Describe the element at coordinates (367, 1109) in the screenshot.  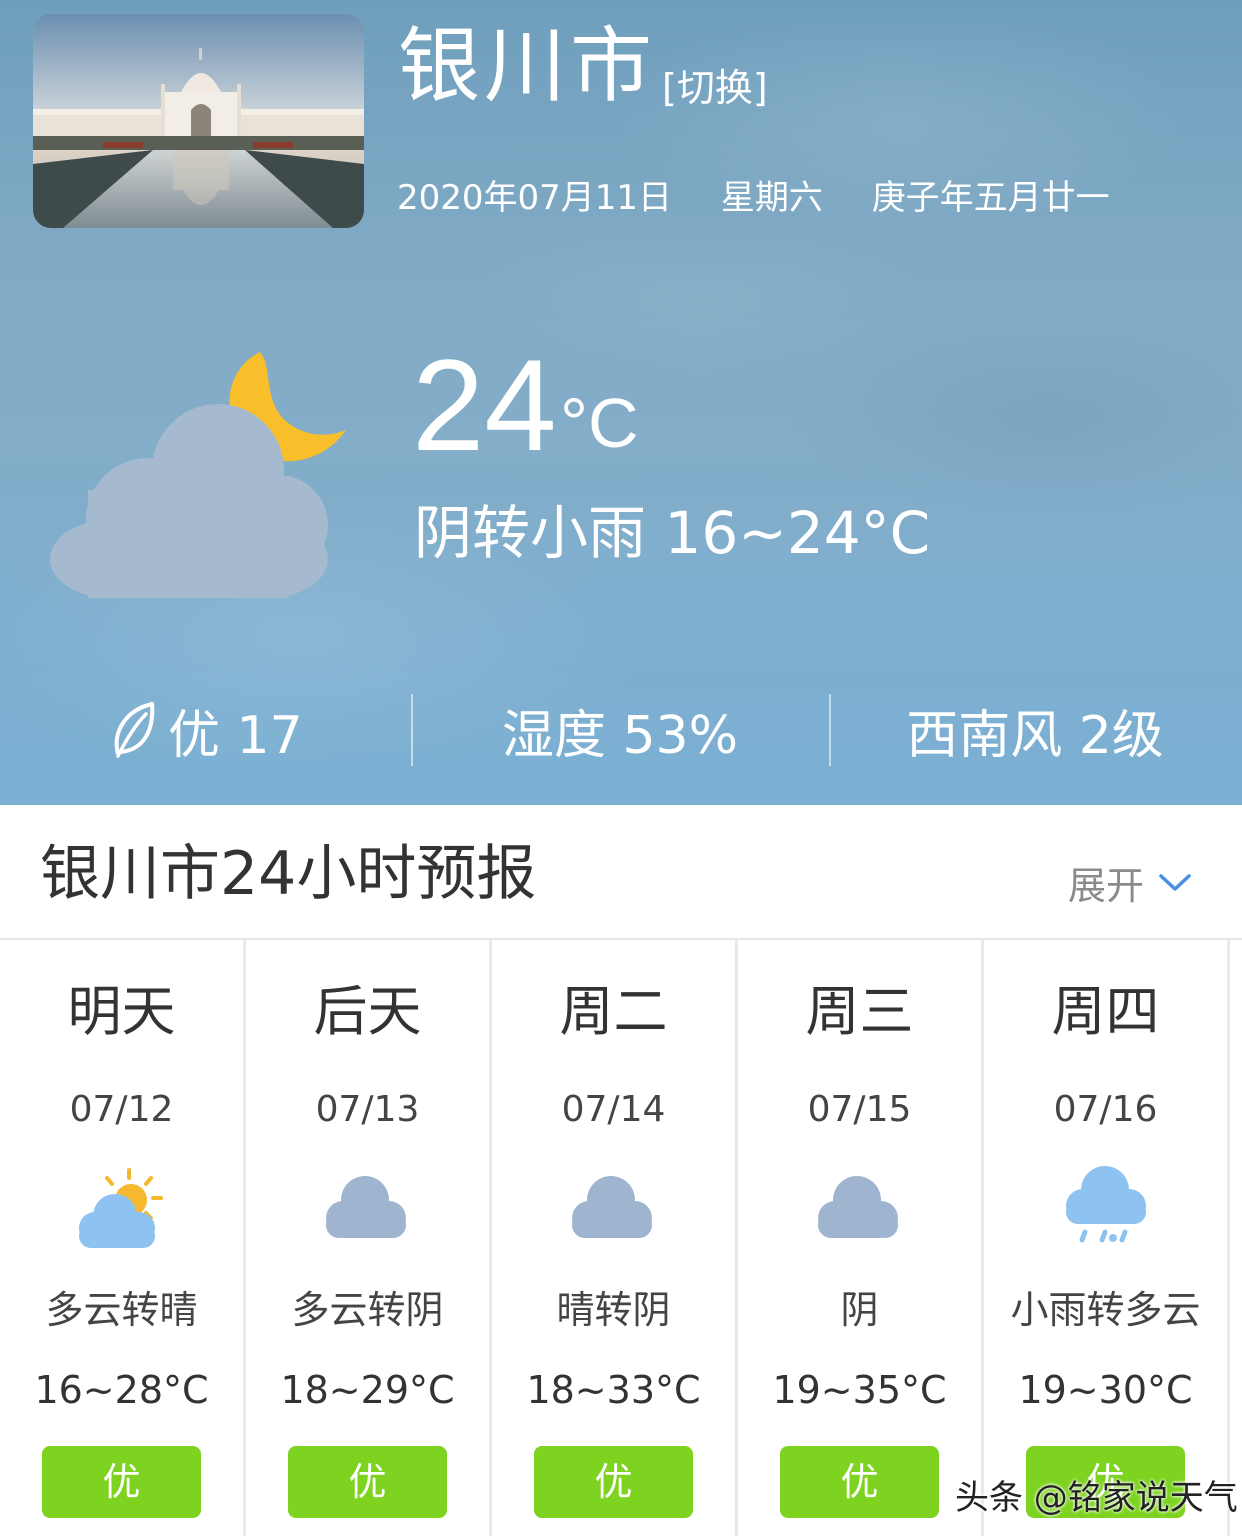
I see `day-date: 07/13` at that location.